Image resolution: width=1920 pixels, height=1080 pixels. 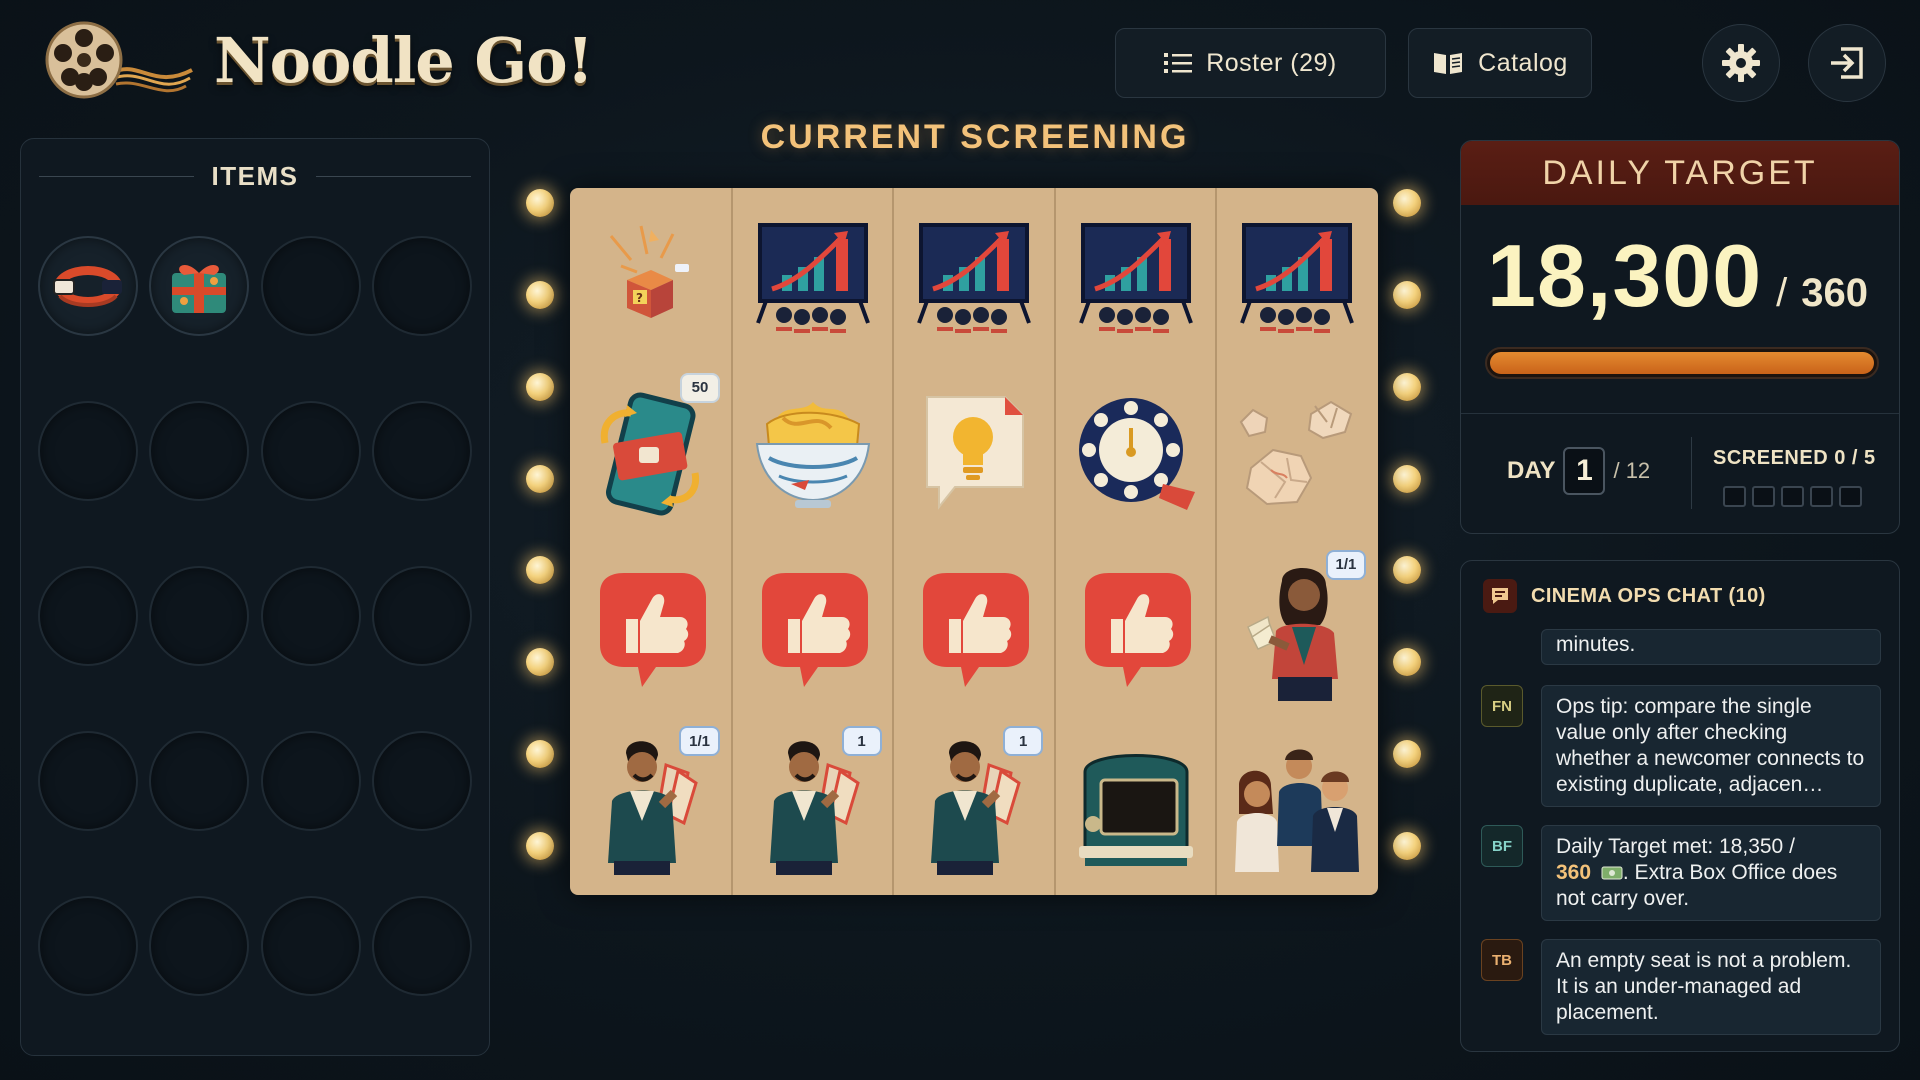 I want to click on catalog-button: Catalog, so click(x=1500, y=63).